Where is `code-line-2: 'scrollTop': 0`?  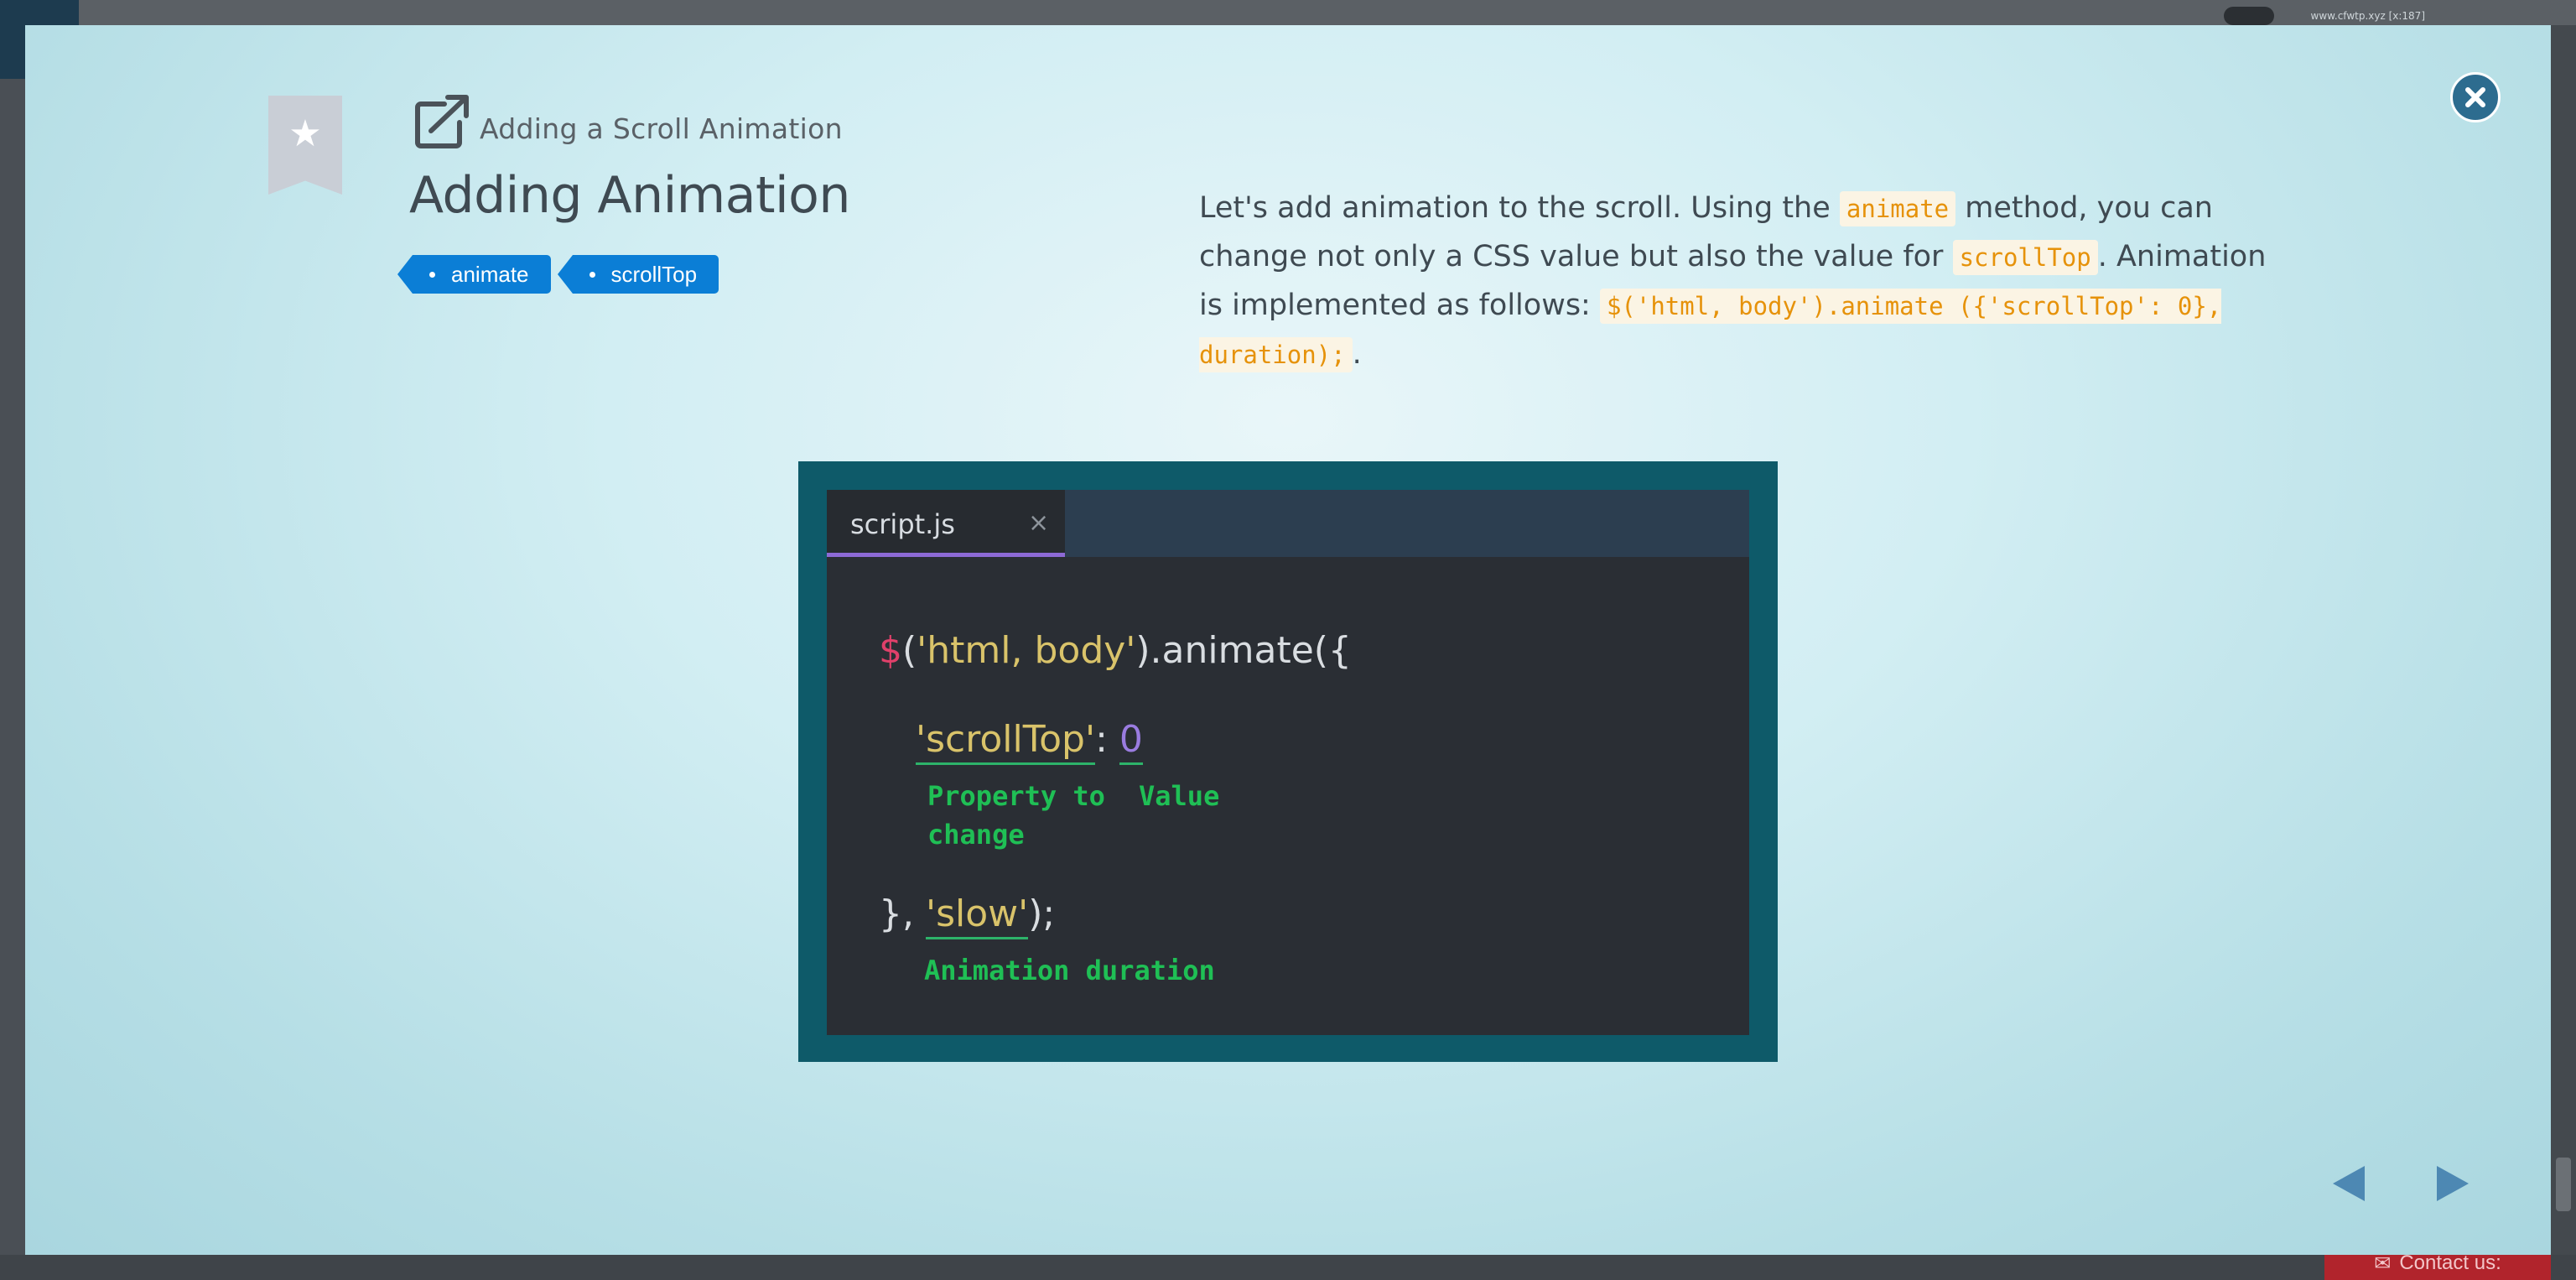 code-line-2: 'scrollTop': 0 is located at coordinates (1029, 741).